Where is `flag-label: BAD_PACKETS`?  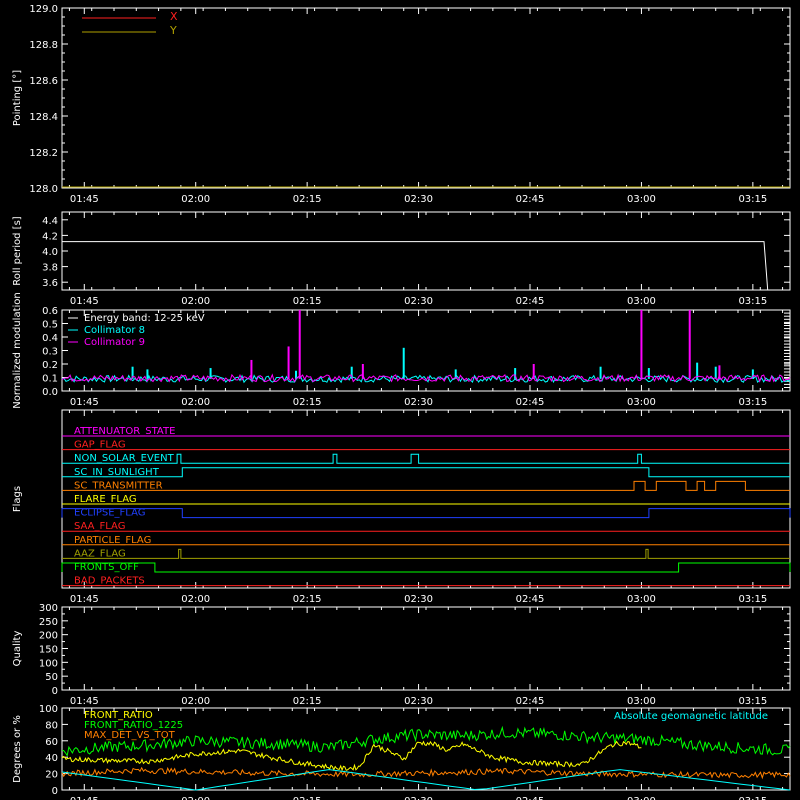
flag-label: BAD_PACKETS is located at coordinates (109, 581).